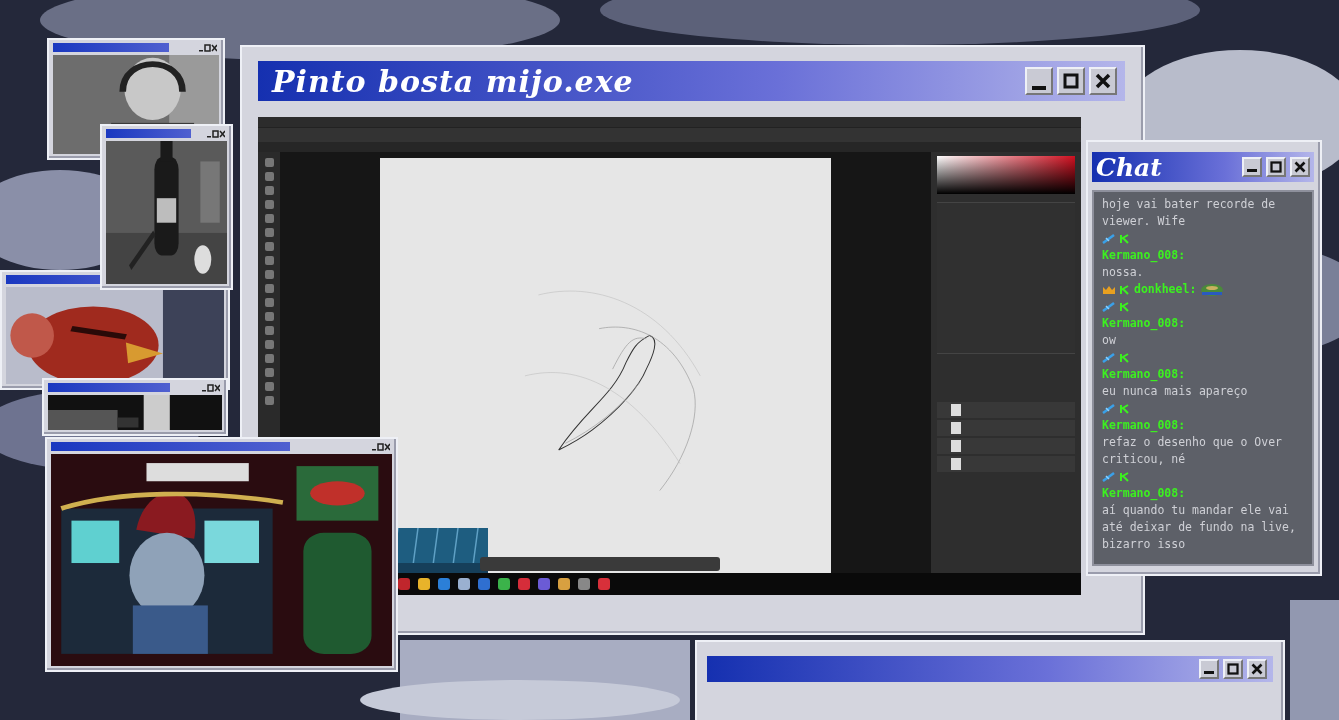  What do you see at coordinates (1199, 527) in the screenshot?
I see `chat-message: aí quando tu mandar ele vai até deixar de fundo na live, bizarro isso` at bounding box center [1199, 527].